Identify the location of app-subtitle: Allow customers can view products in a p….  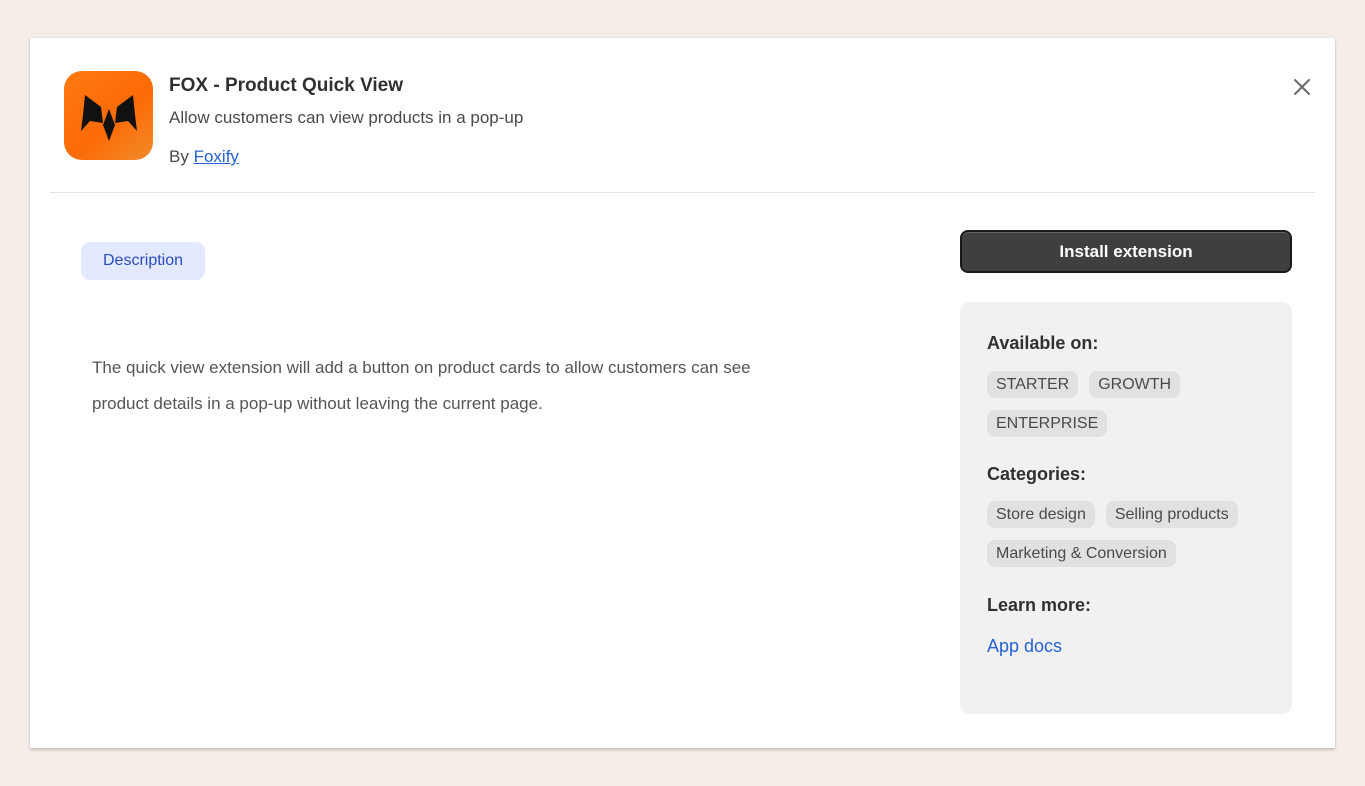
(346, 117).